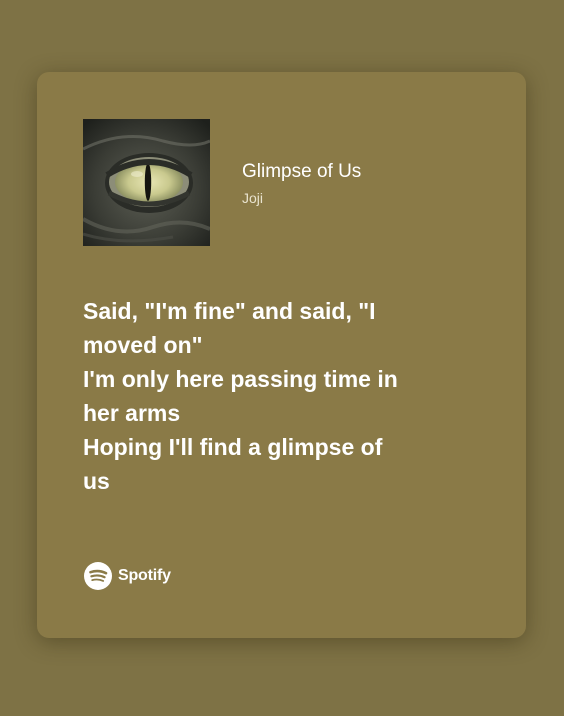 The width and height of the screenshot is (564, 716). I want to click on spotify-brand: Spotify, so click(127, 576).